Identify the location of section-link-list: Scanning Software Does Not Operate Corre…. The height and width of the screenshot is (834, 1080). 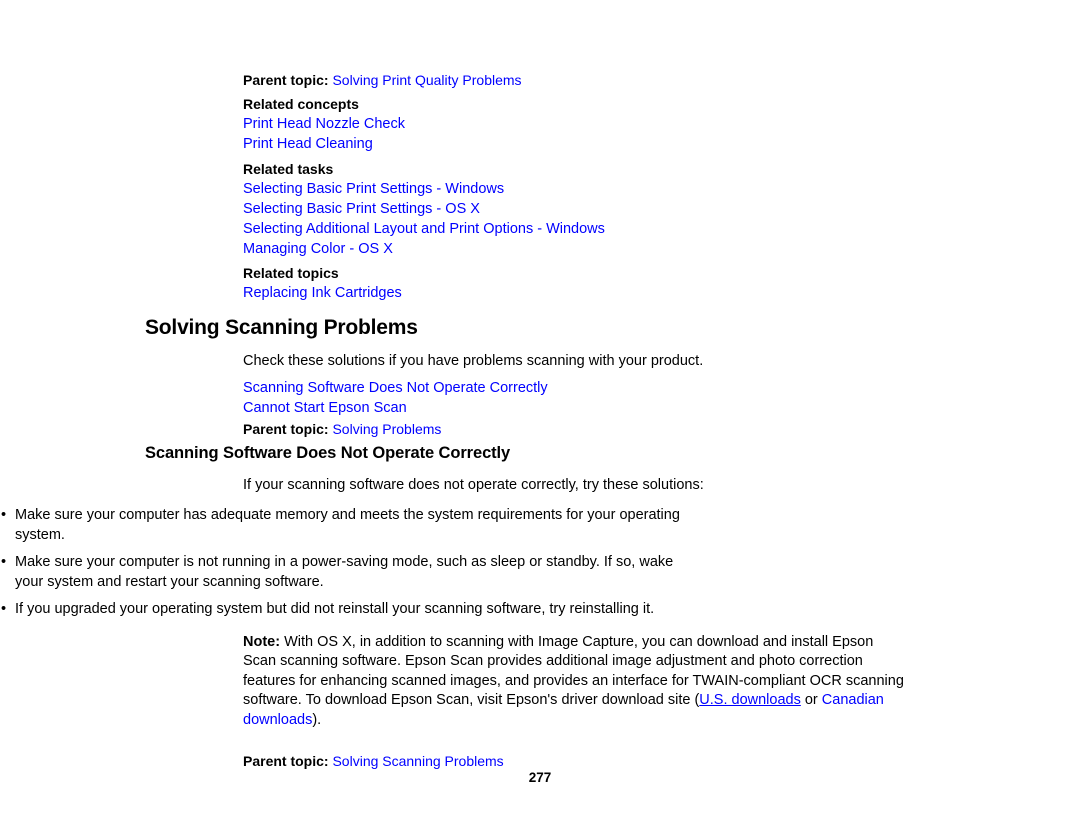
(473, 398).